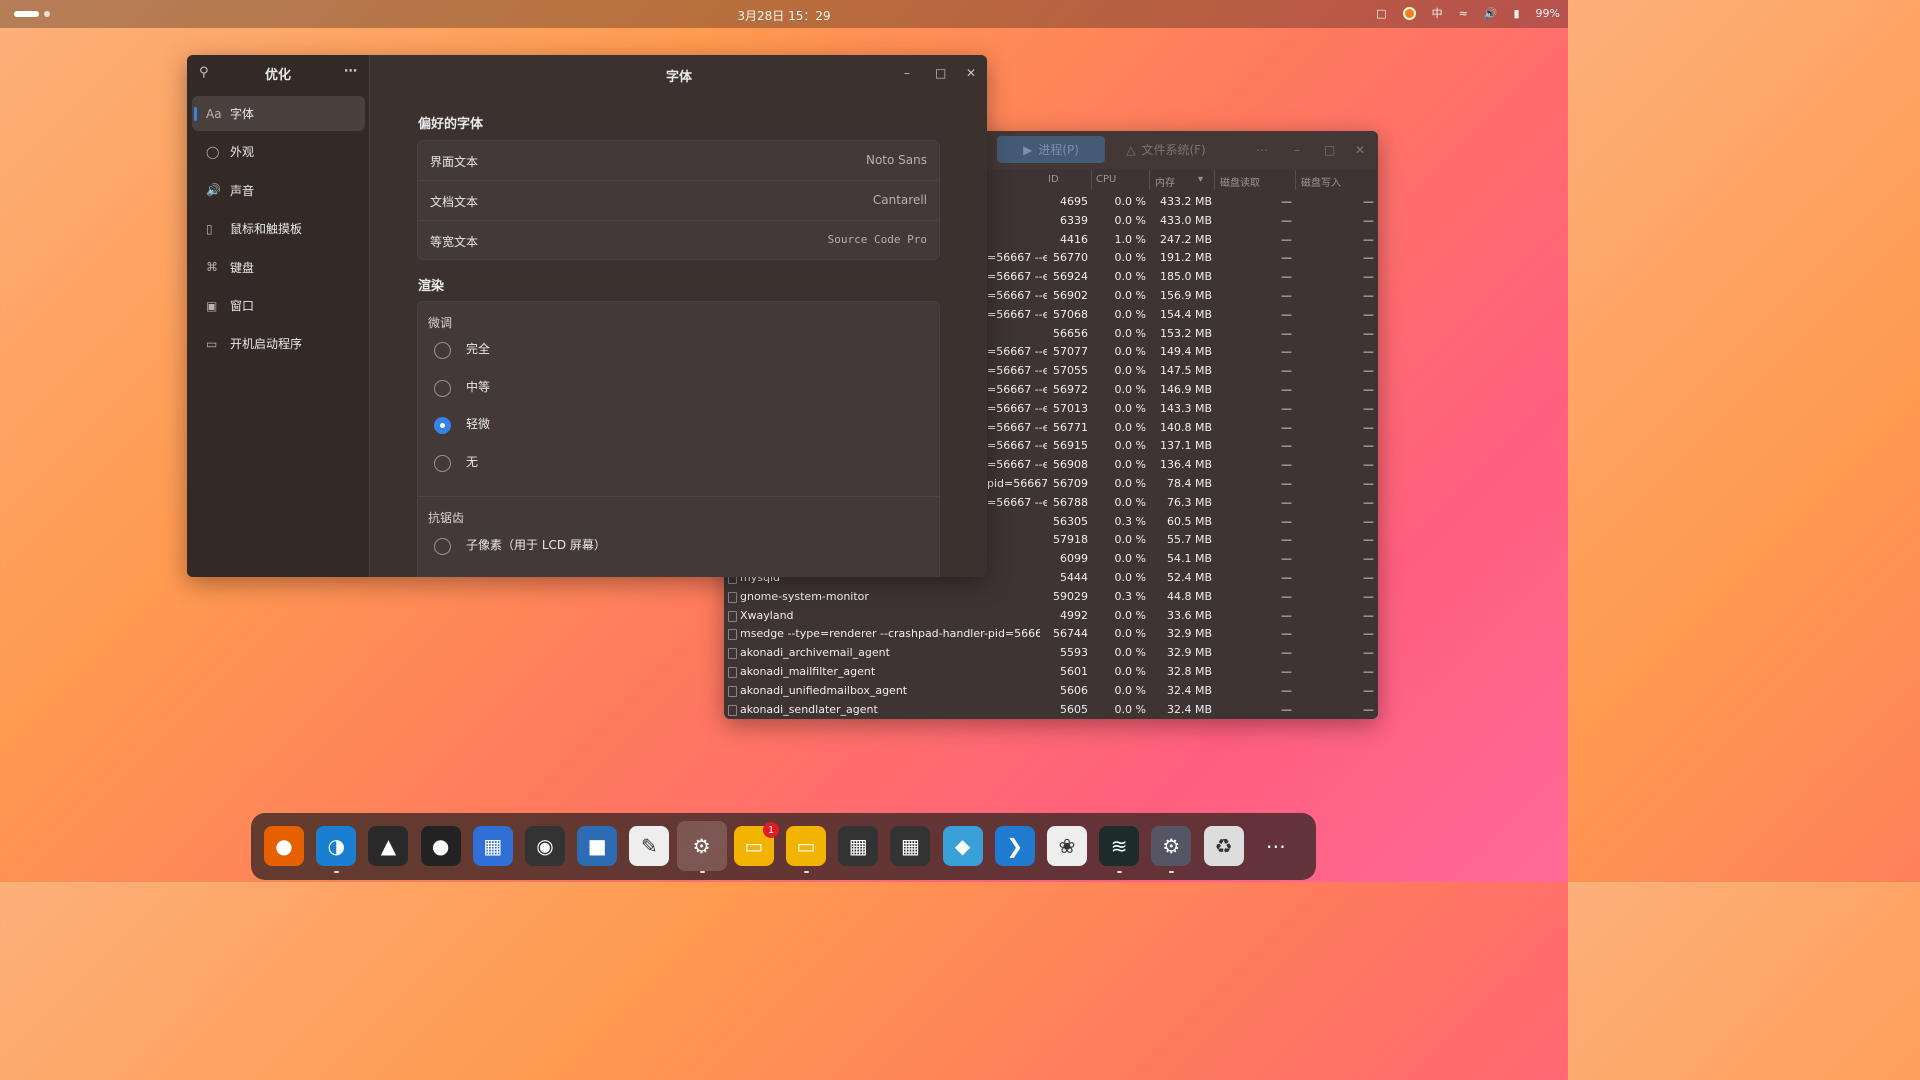  I want to click on disk-icon: △, so click(1131, 149).